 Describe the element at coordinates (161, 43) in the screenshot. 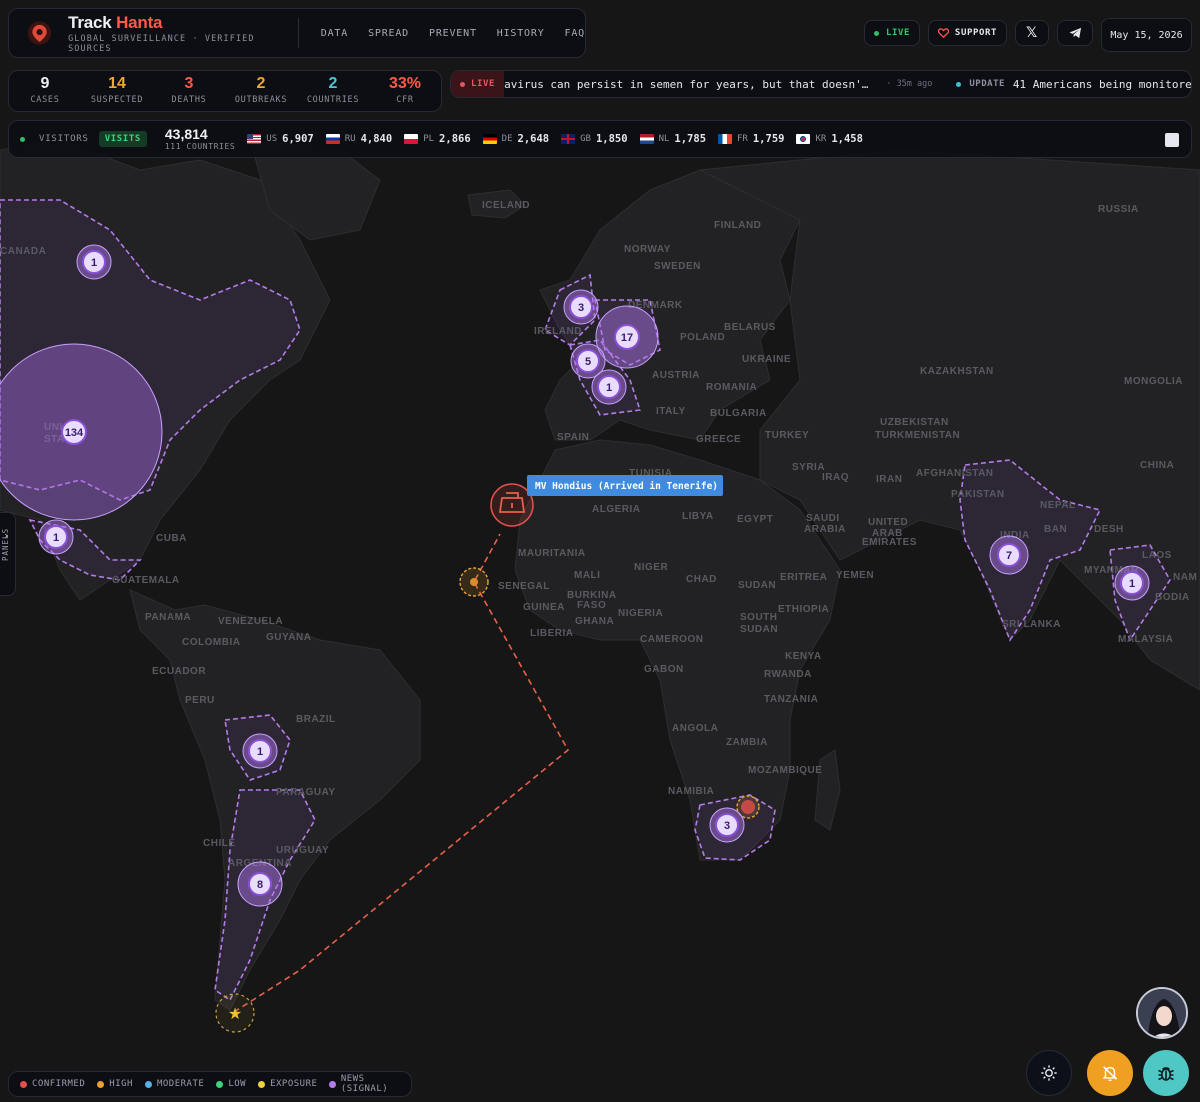

I see `brand-subtitle: GLOBAL SURVEILLANCE · VERIFIED SOURCES` at that location.